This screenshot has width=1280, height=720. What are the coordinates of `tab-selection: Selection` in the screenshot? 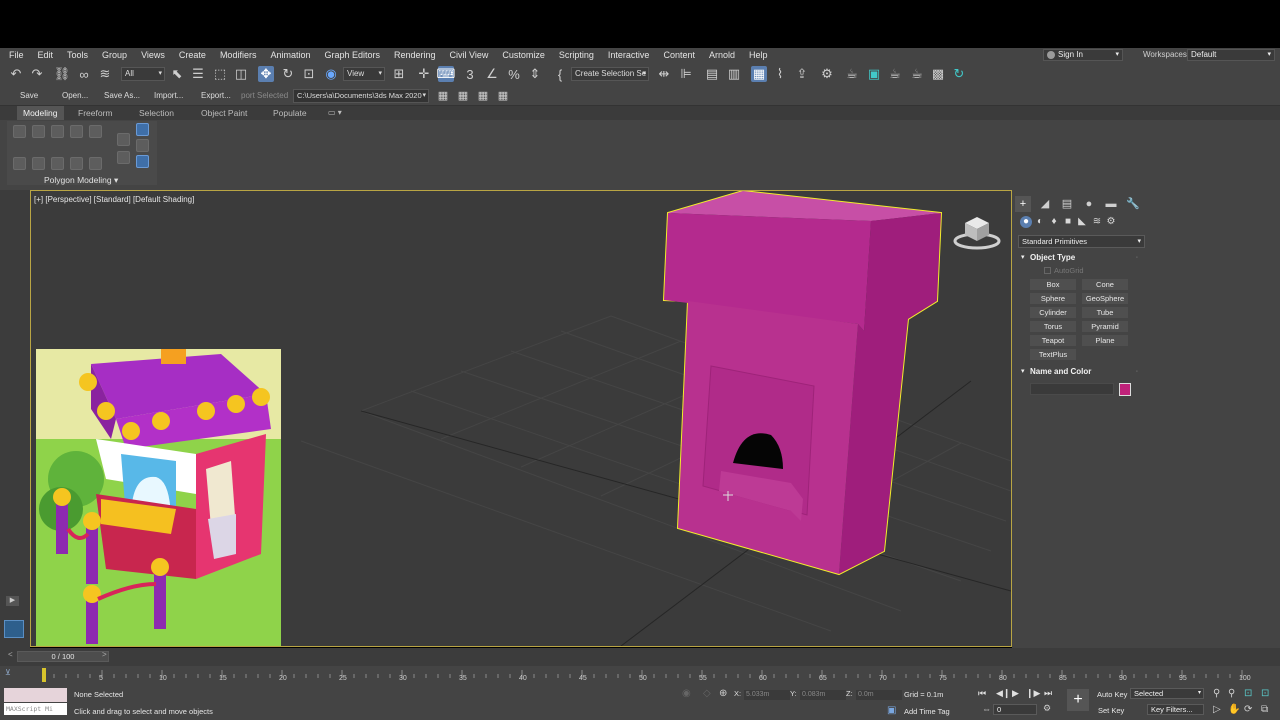 It's located at (156, 113).